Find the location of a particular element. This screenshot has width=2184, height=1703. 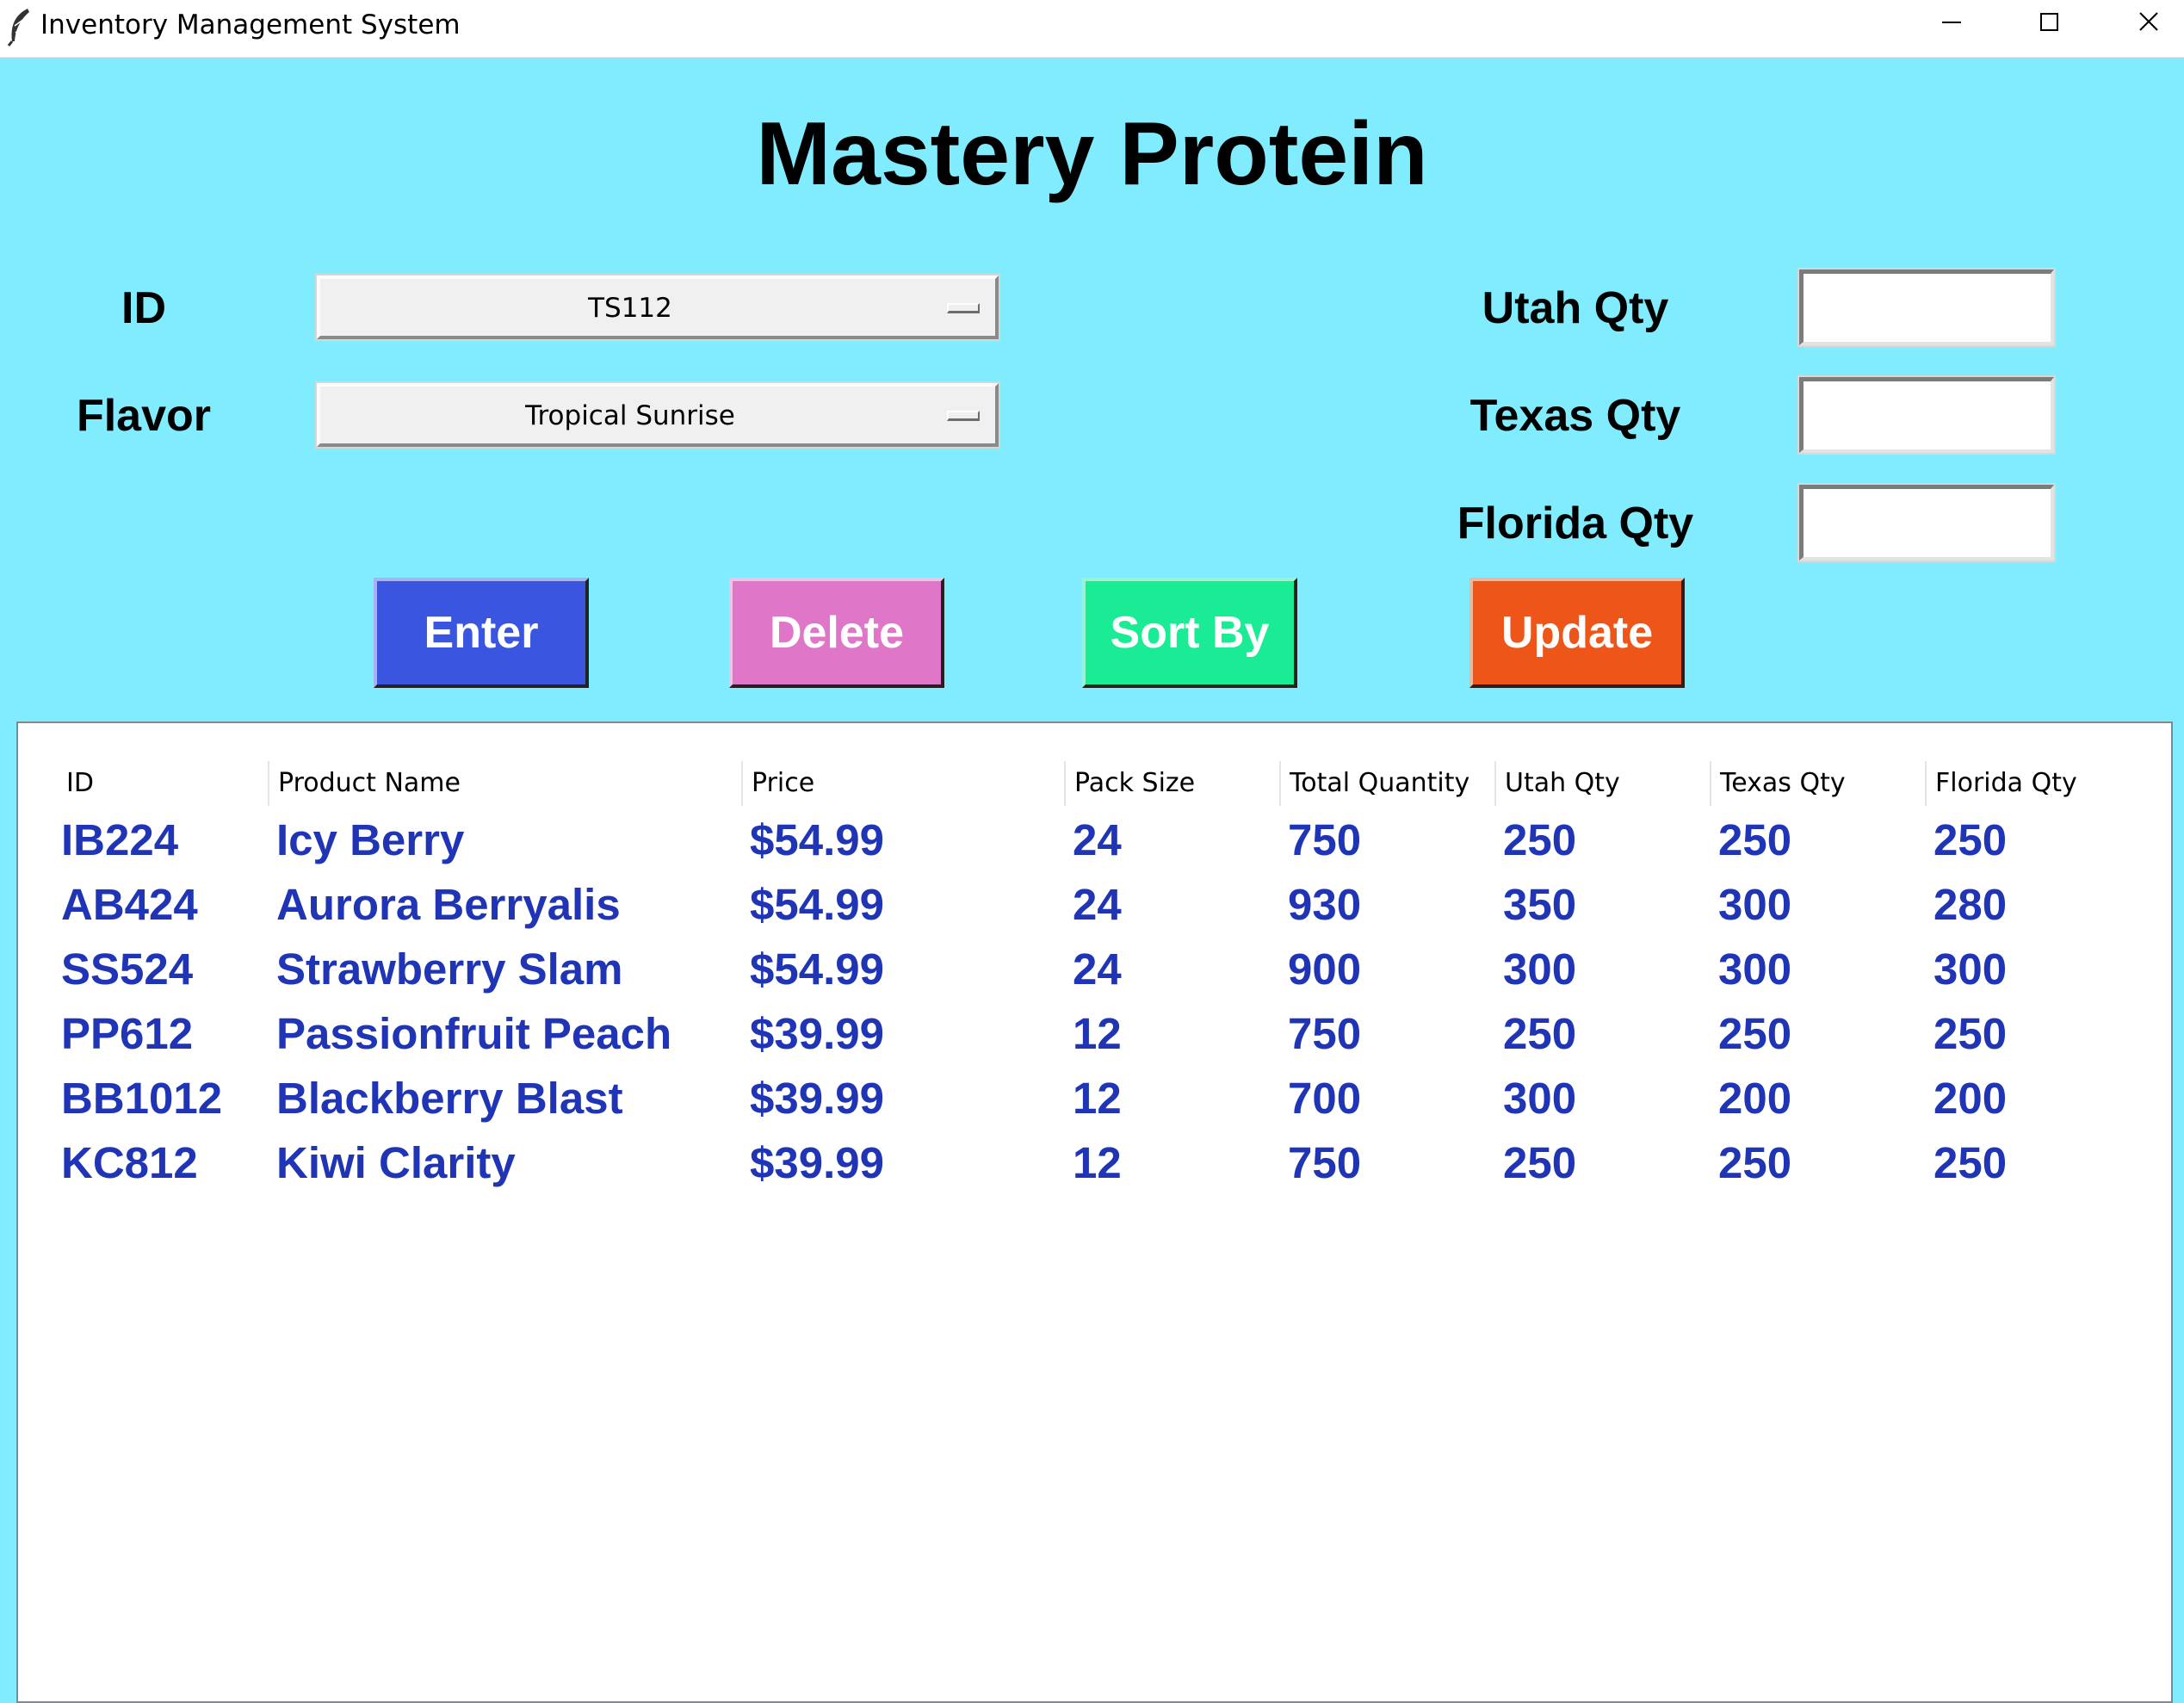

feather-icon is located at coordinates (19, 26).